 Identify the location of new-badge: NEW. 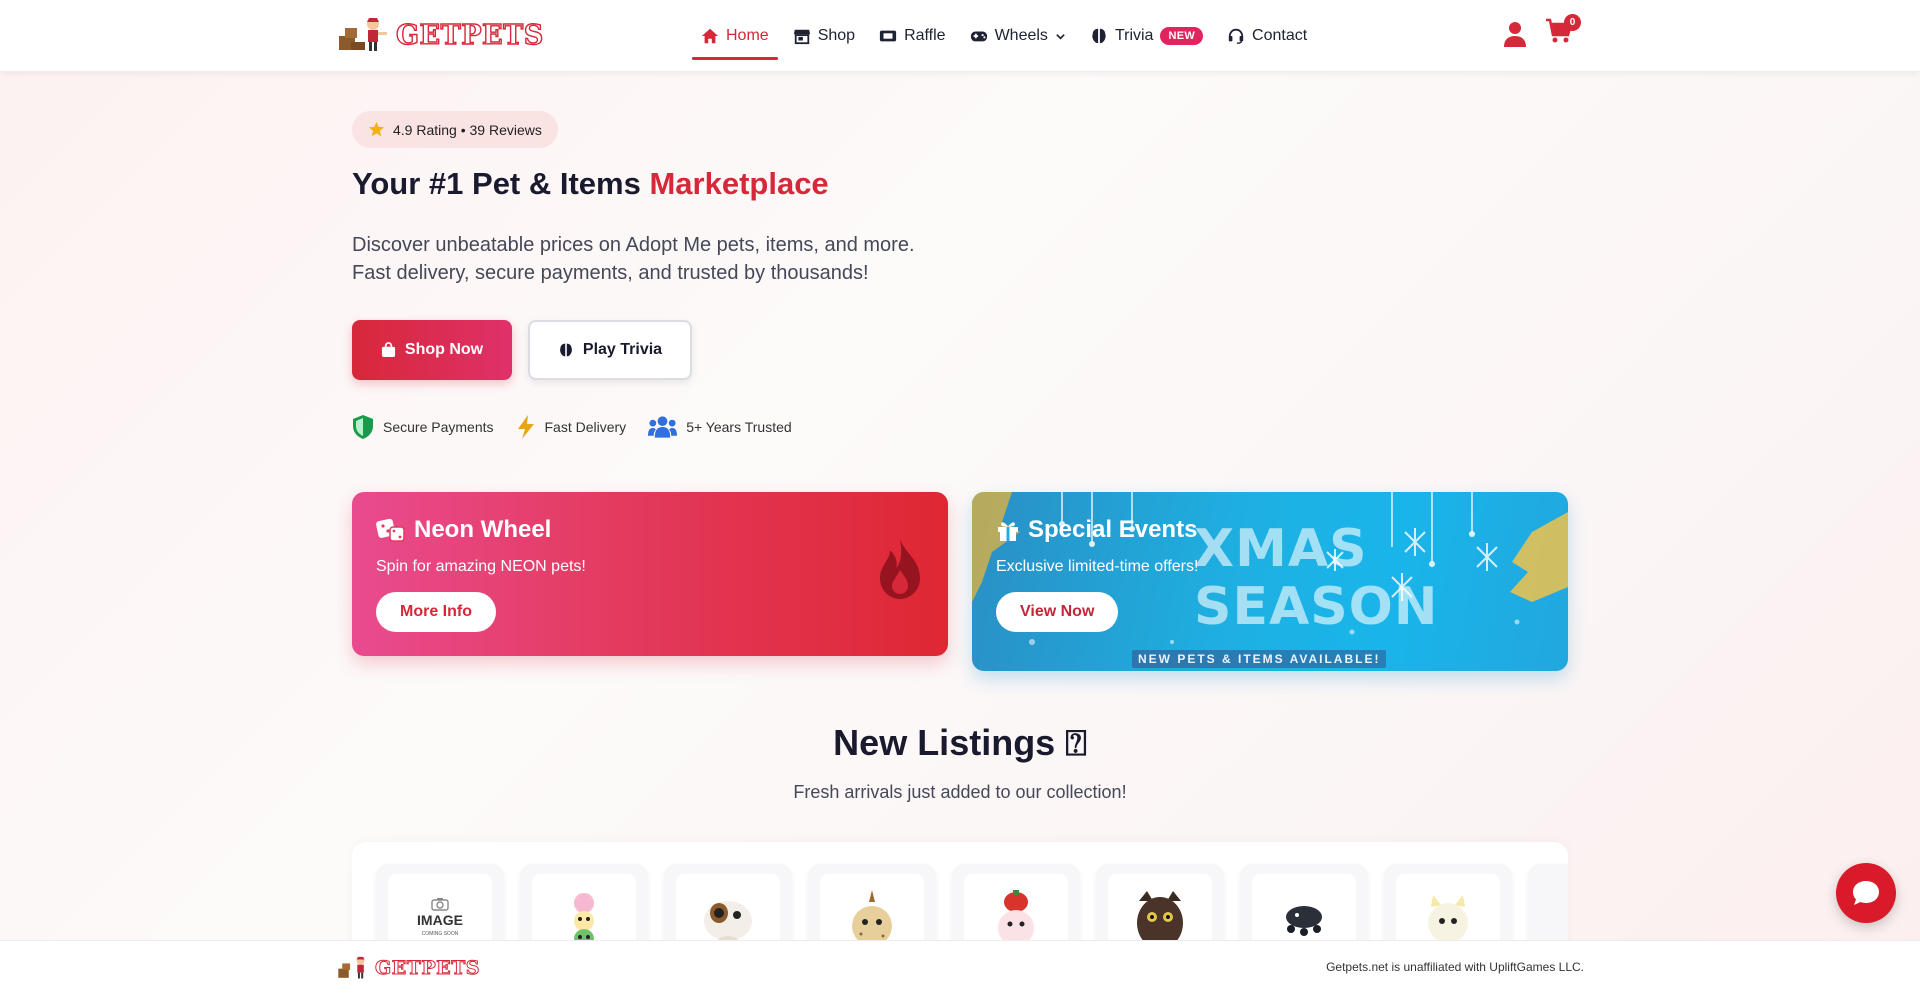
(1182, 36).